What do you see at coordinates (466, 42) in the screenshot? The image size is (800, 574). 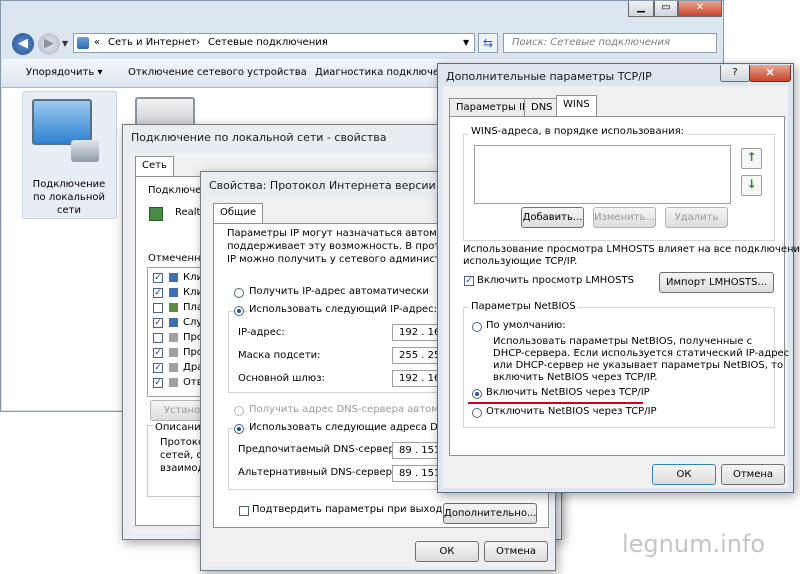 I see `address-dropdown-icon: ▼` at bounding box center [466, 42].